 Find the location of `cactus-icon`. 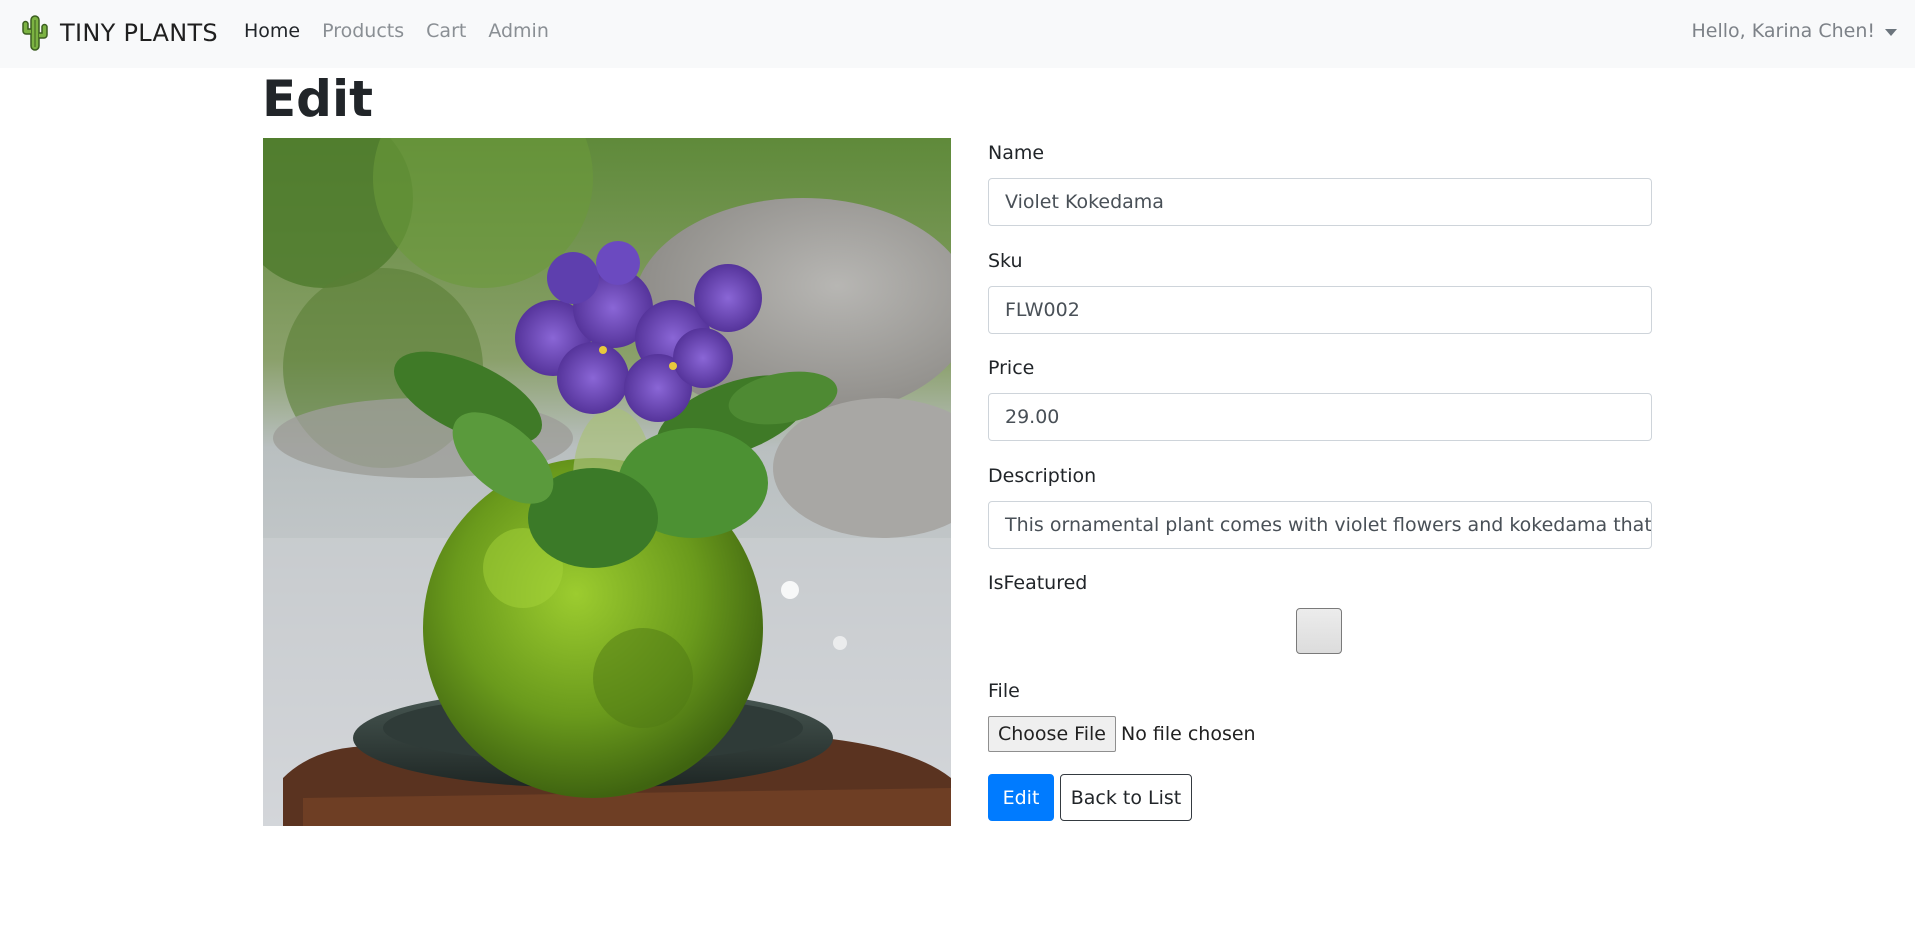

cactus-icon is located at coordinates (35, 33).